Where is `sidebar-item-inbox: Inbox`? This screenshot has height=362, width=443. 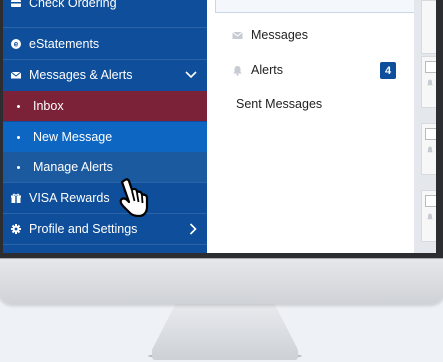
sidebar-item-inbox: Inbox is located at coordinates (105, 106).